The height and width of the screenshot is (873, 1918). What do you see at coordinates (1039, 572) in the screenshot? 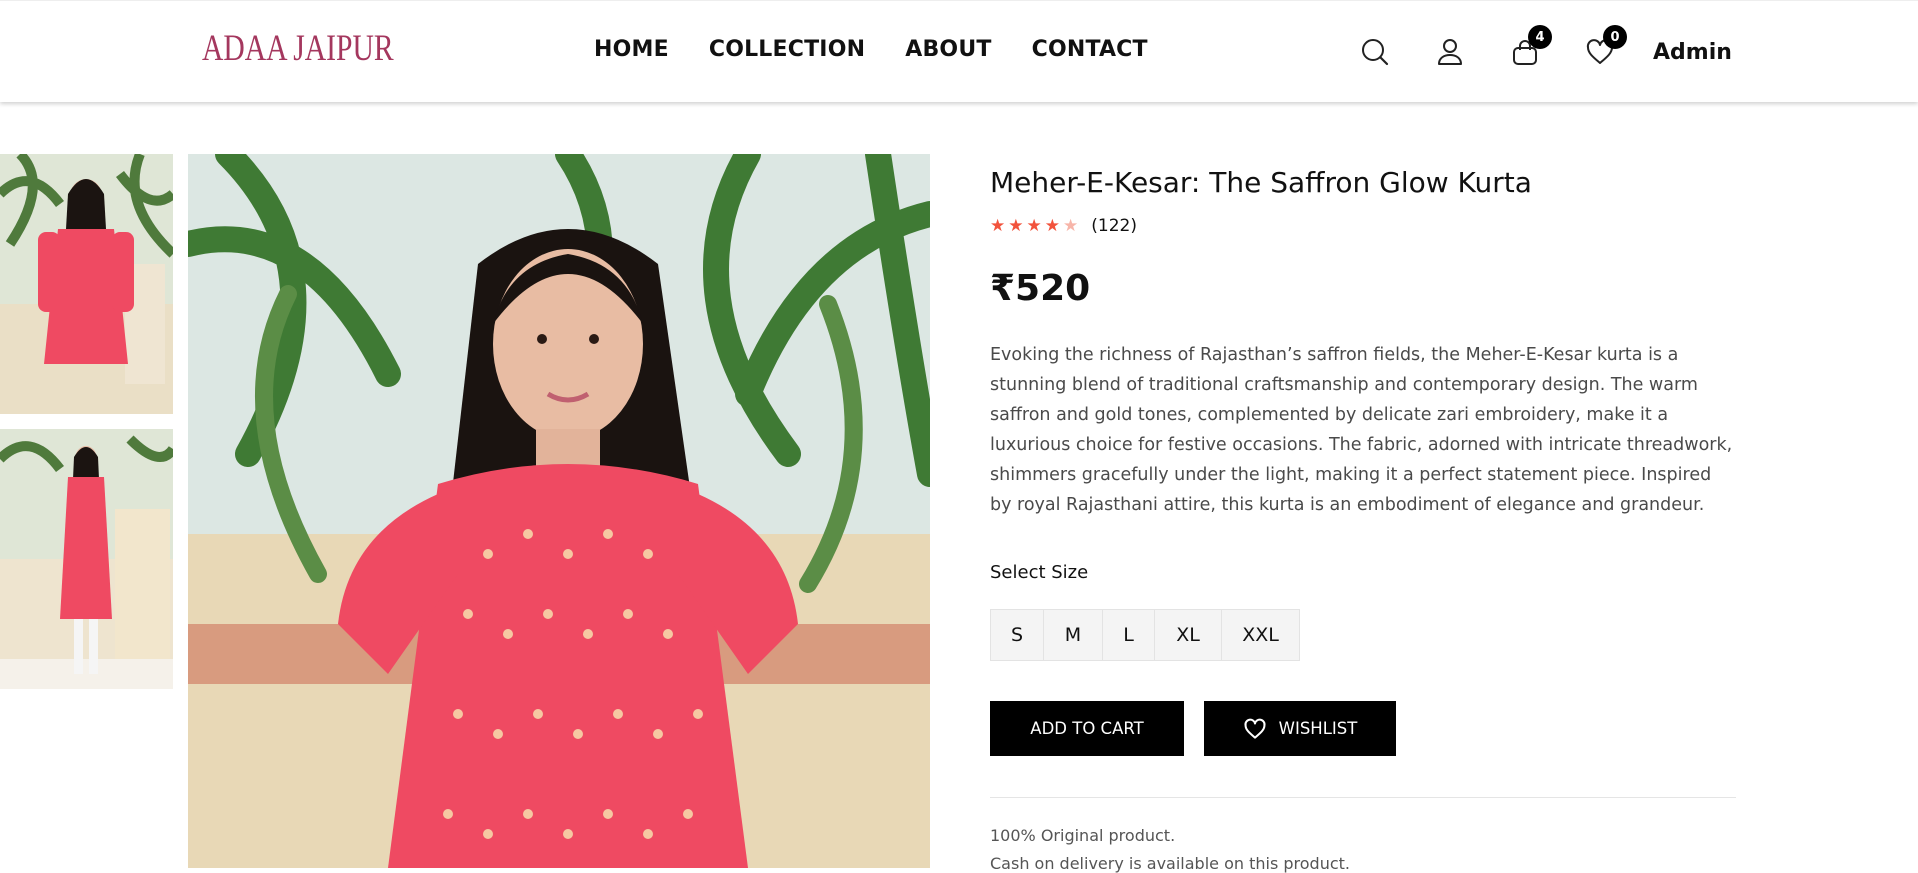
I see `size-label: Select Size` at bounding box center [1039, 572].